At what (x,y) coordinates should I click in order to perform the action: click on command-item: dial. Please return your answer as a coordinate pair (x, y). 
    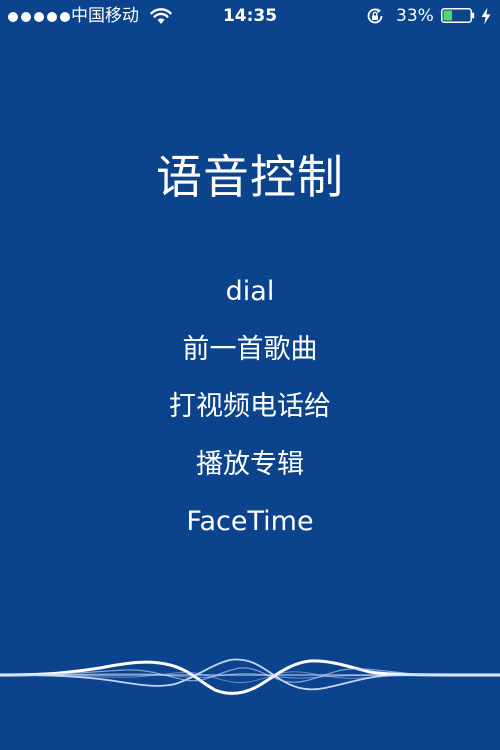
    Looking at the image, I should click on (250, 291).